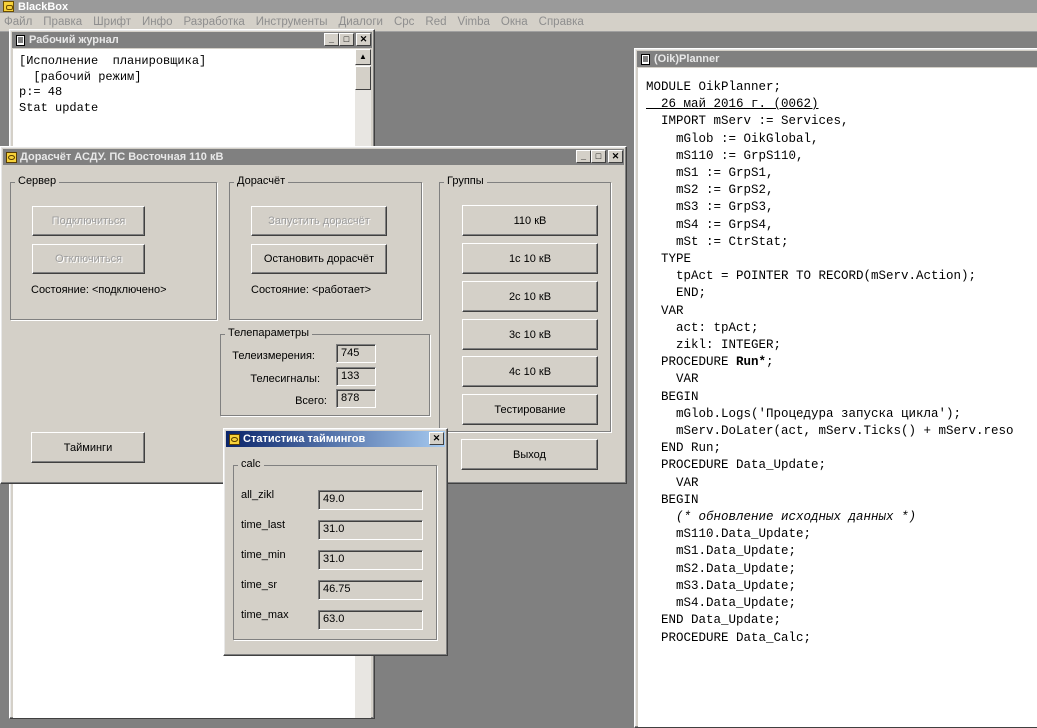 The width and height of the screenshot is (1037, 728). Describe the element at coordinates (530, 220) in the screenshot. I see `group-110kv-button: 110 кВ` at that location.